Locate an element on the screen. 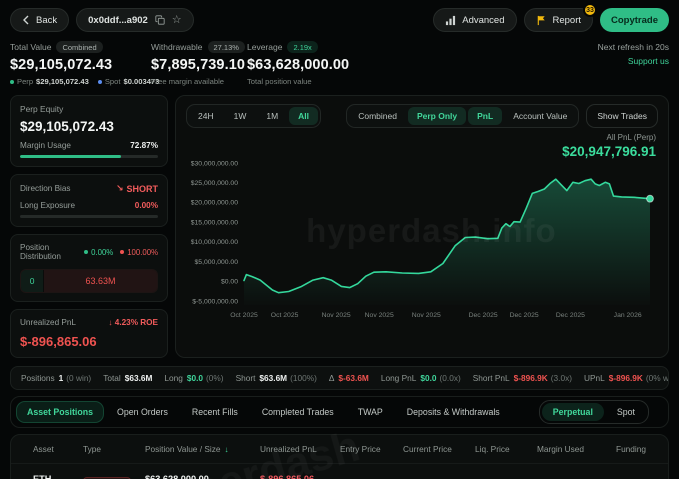 This screenshot has height=479, width=679. unrealized-pnl-value: $-896,865.06 is located at coordinates (58, 341).